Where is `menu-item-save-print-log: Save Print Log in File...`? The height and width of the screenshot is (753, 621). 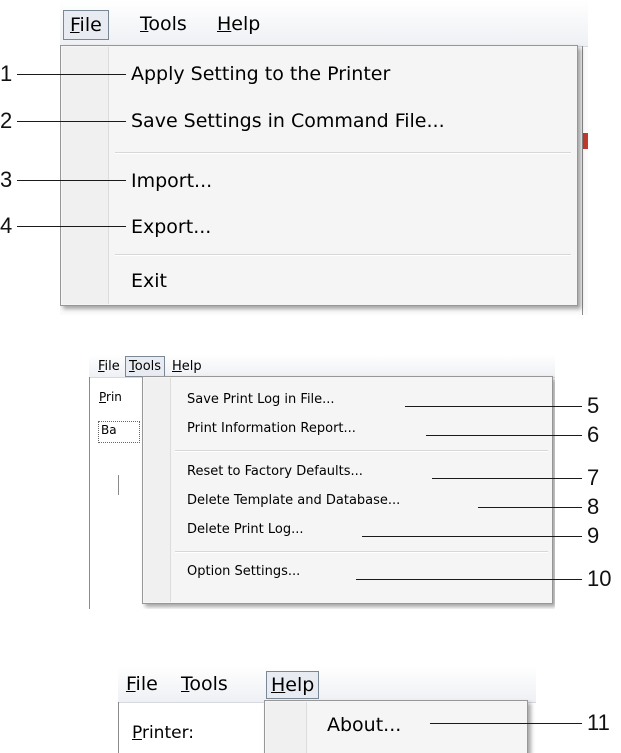
menu-item-save-print-log: Save Print Log in File... is located at coordinates (261, 400).